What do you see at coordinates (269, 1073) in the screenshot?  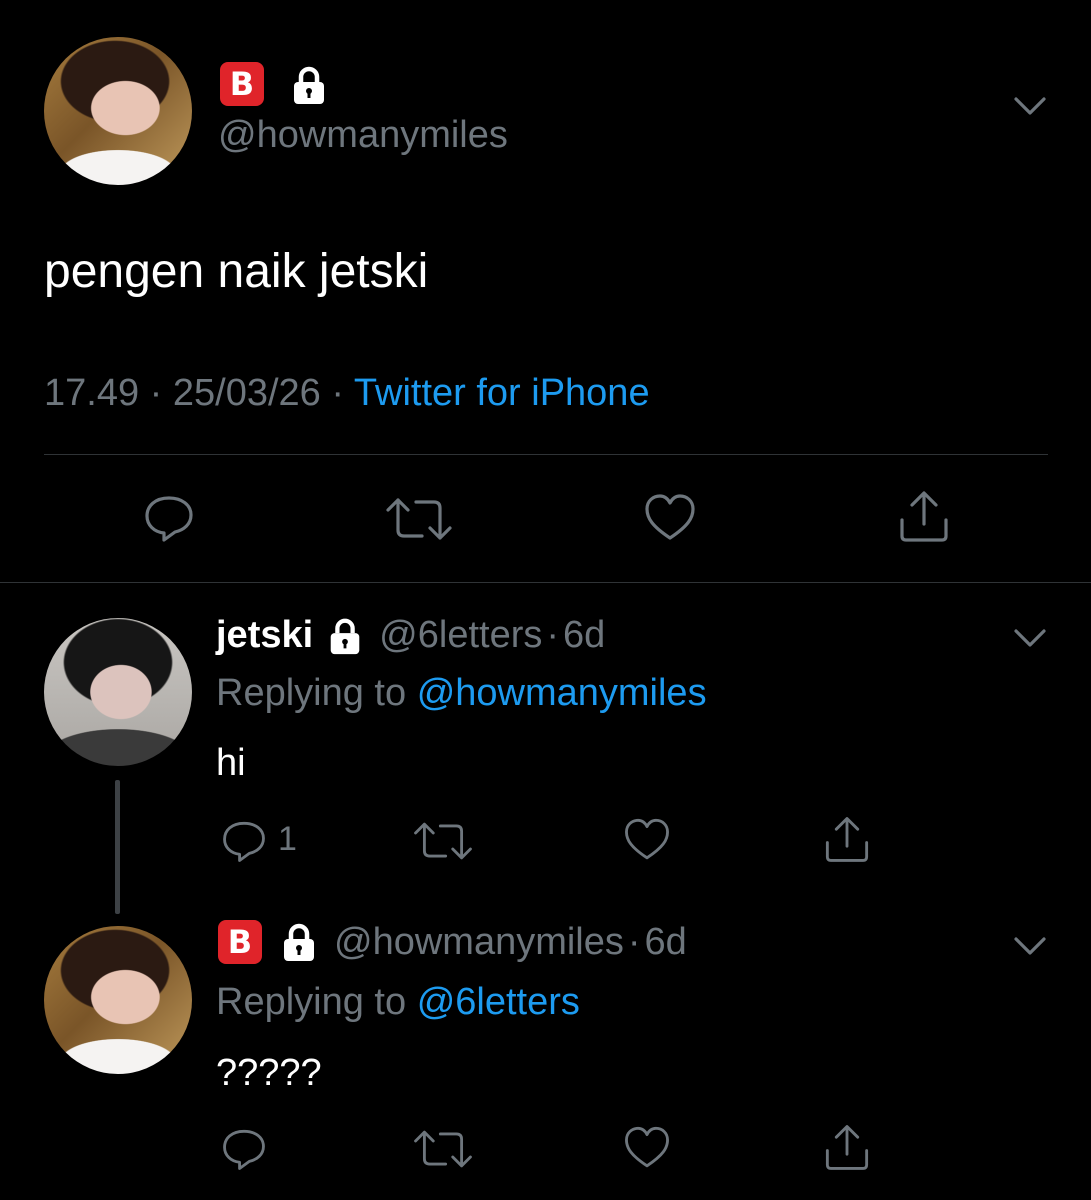 I see `tweet-text: ?????` at bounding box center [269, 1073].